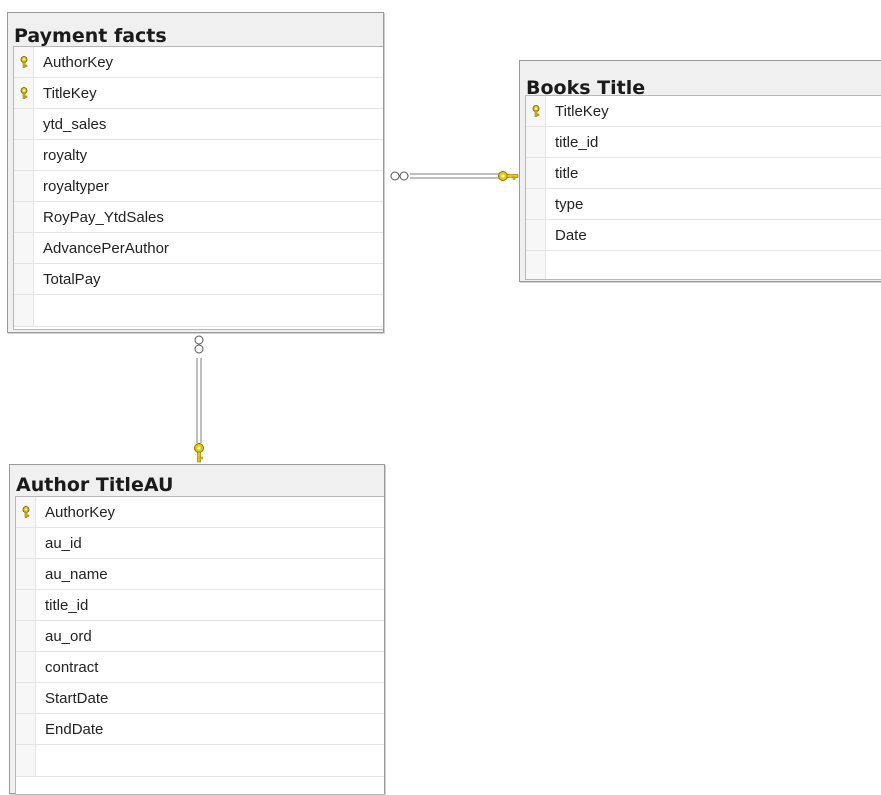 This screenshot has width=881, height=795. Describe the element at coordinates (95, 485) in the screenshot. I see `table-title: Author TitleAU` at that location.